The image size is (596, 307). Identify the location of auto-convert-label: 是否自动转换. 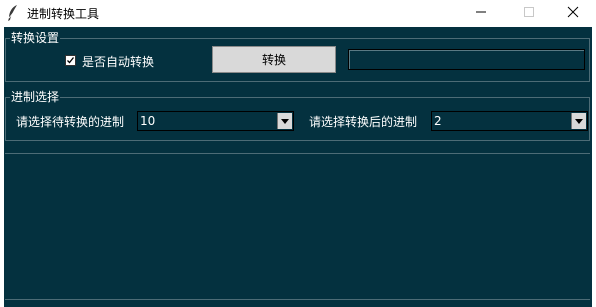
(118, 61).